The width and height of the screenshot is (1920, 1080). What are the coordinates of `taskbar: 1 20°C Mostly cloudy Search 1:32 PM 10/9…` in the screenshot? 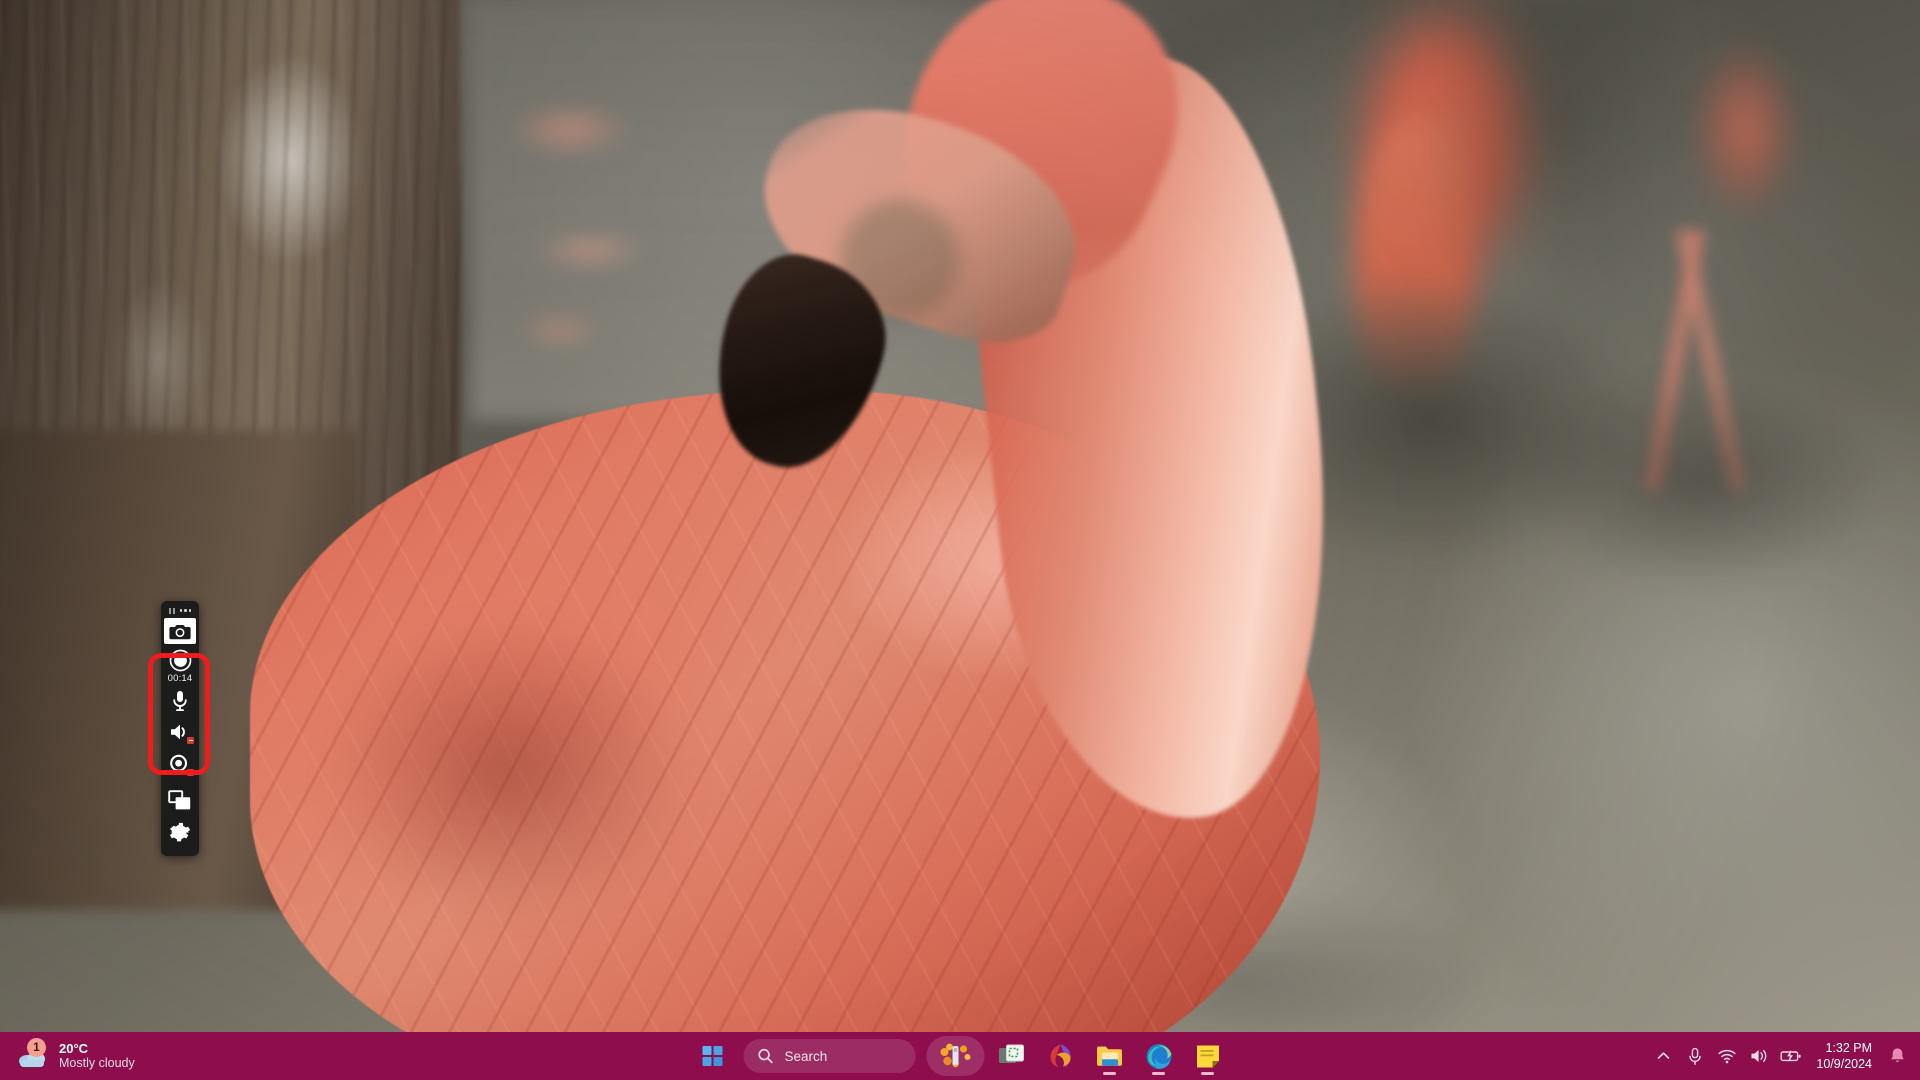 It's located at (960, 1056).